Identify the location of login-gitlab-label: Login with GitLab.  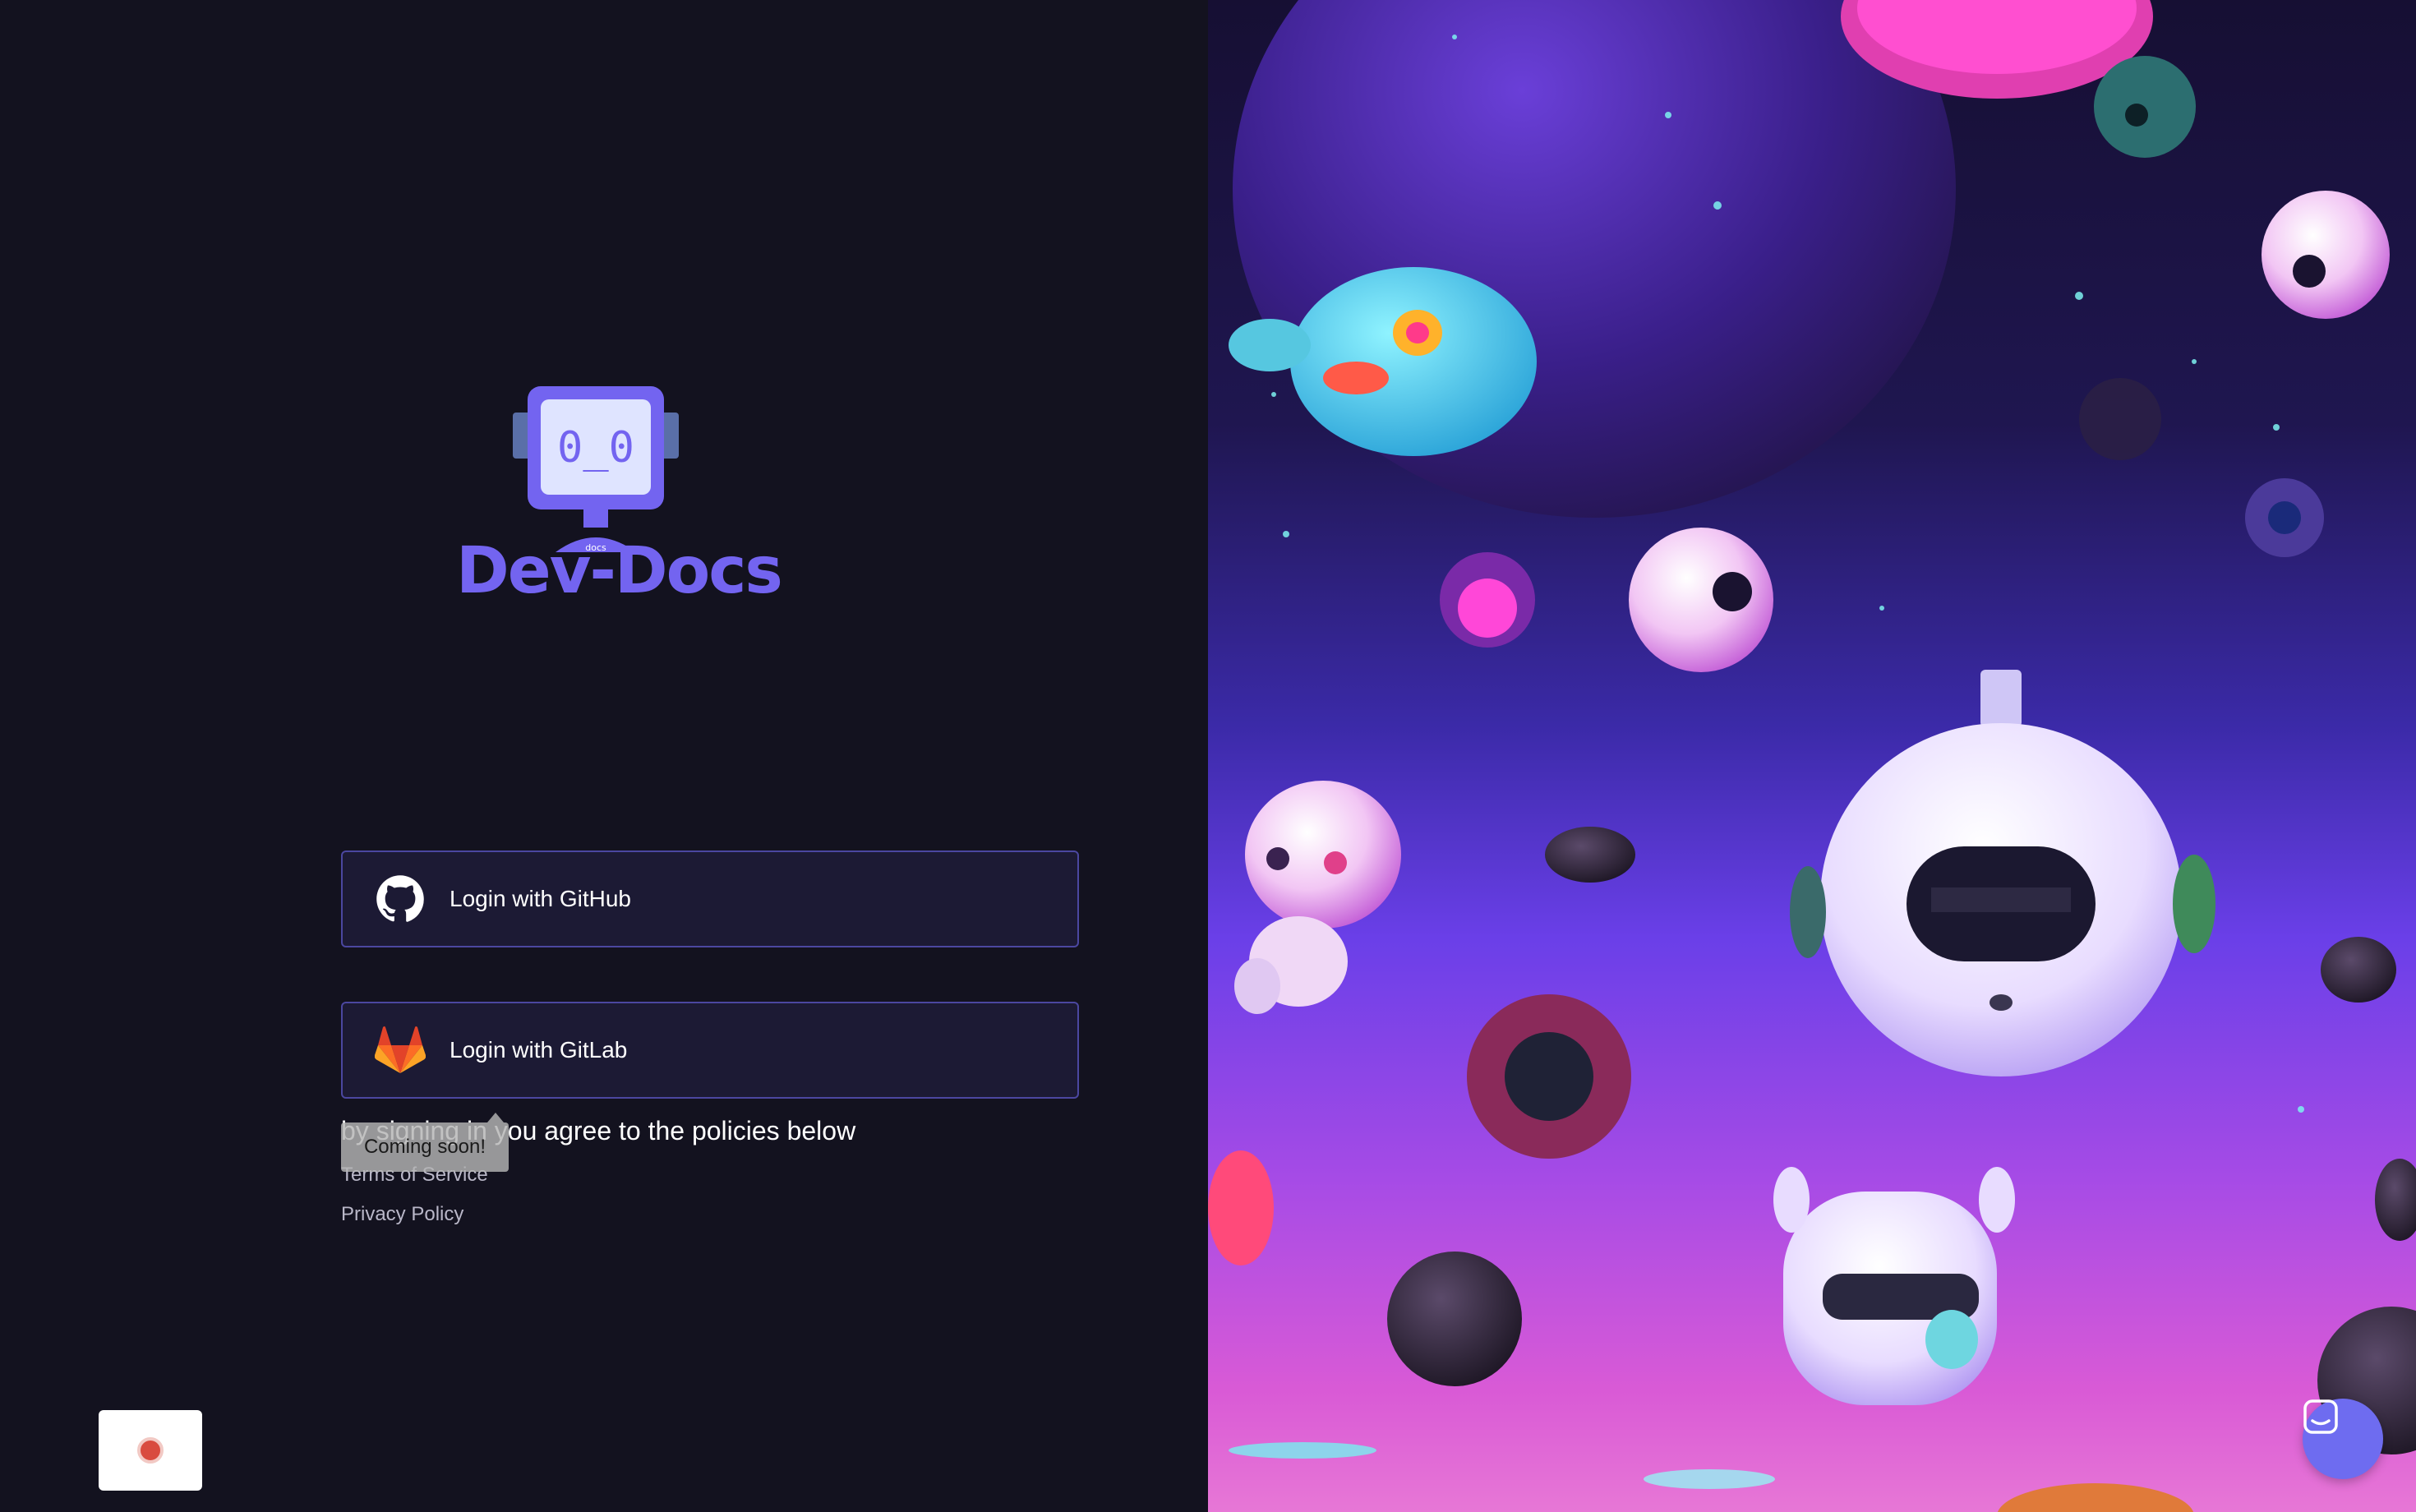
(539, 1050).